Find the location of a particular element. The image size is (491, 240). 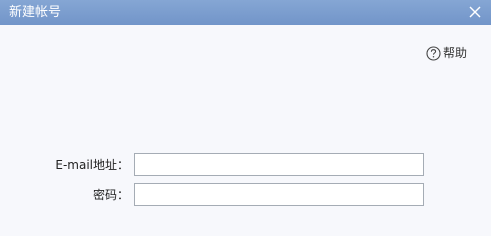

help-link: 帮助 is located at coordinates (446, 53).